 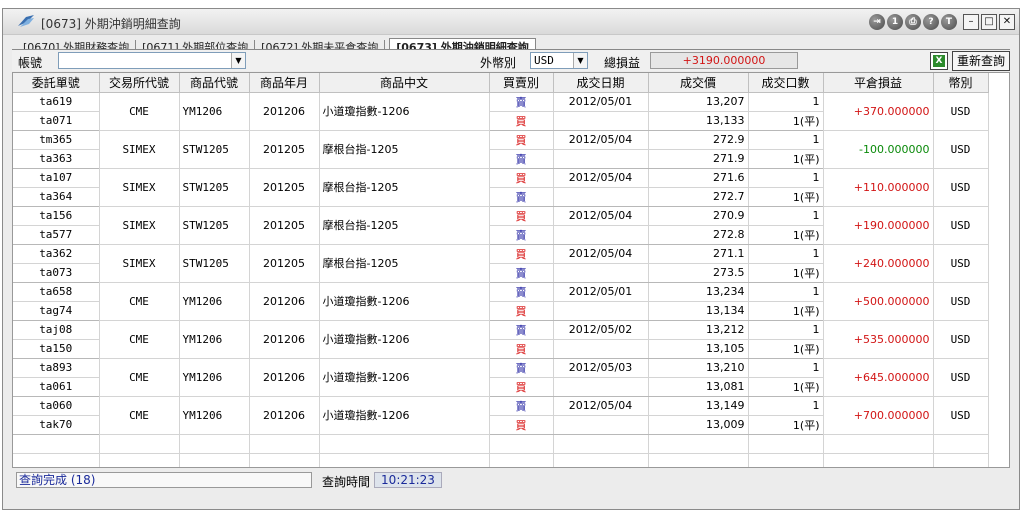 What do you see at coordinates (698, 330) in the screenshot?
I see `price-cell: 13,212` at bounding box center [698, 330].